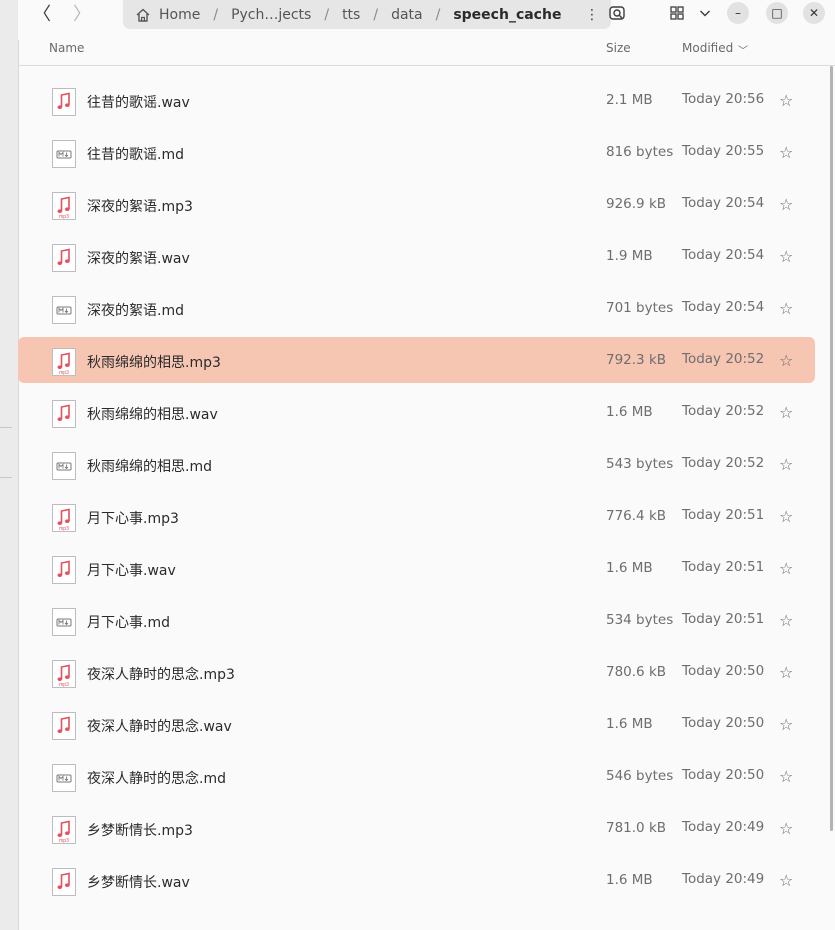  I want to click on file-modified: Today 20:50, so click(723, 671).